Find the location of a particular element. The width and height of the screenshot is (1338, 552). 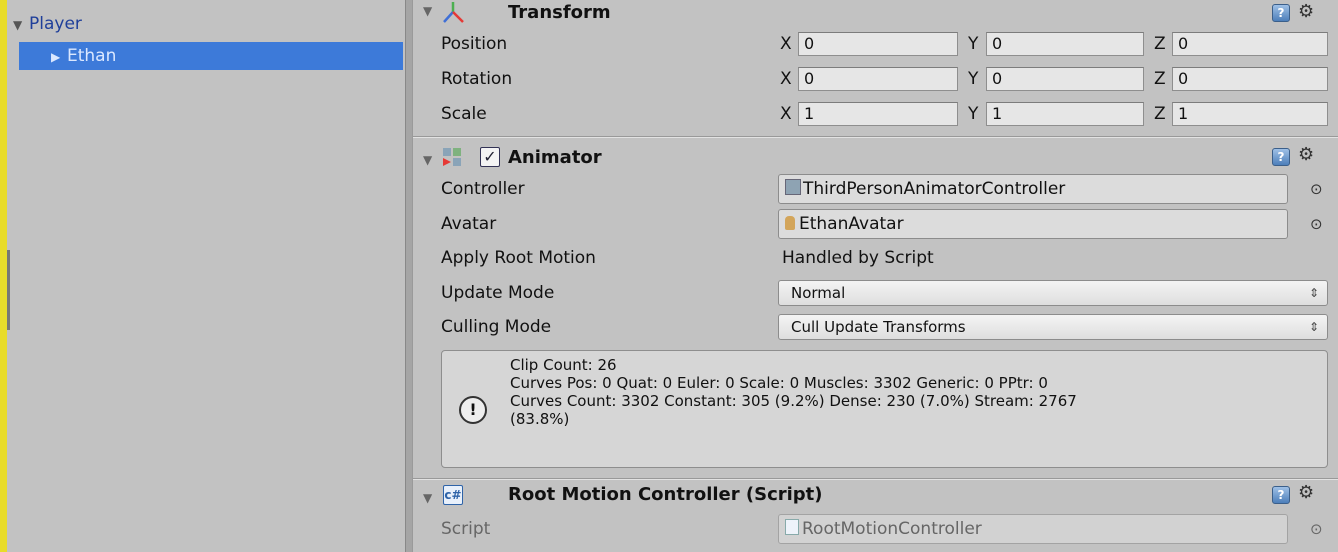

avatar-value: EthanAvatar is located at coordinates (851, 224).